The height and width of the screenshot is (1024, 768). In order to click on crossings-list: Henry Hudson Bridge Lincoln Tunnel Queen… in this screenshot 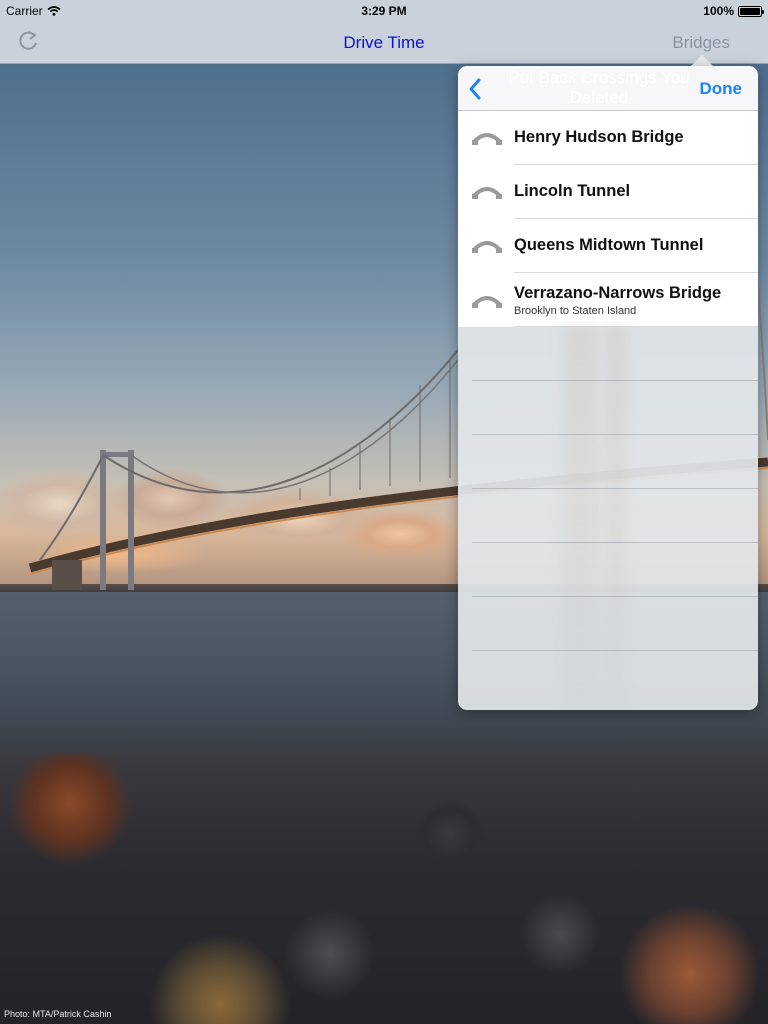, I will do `click(608, 219)`.